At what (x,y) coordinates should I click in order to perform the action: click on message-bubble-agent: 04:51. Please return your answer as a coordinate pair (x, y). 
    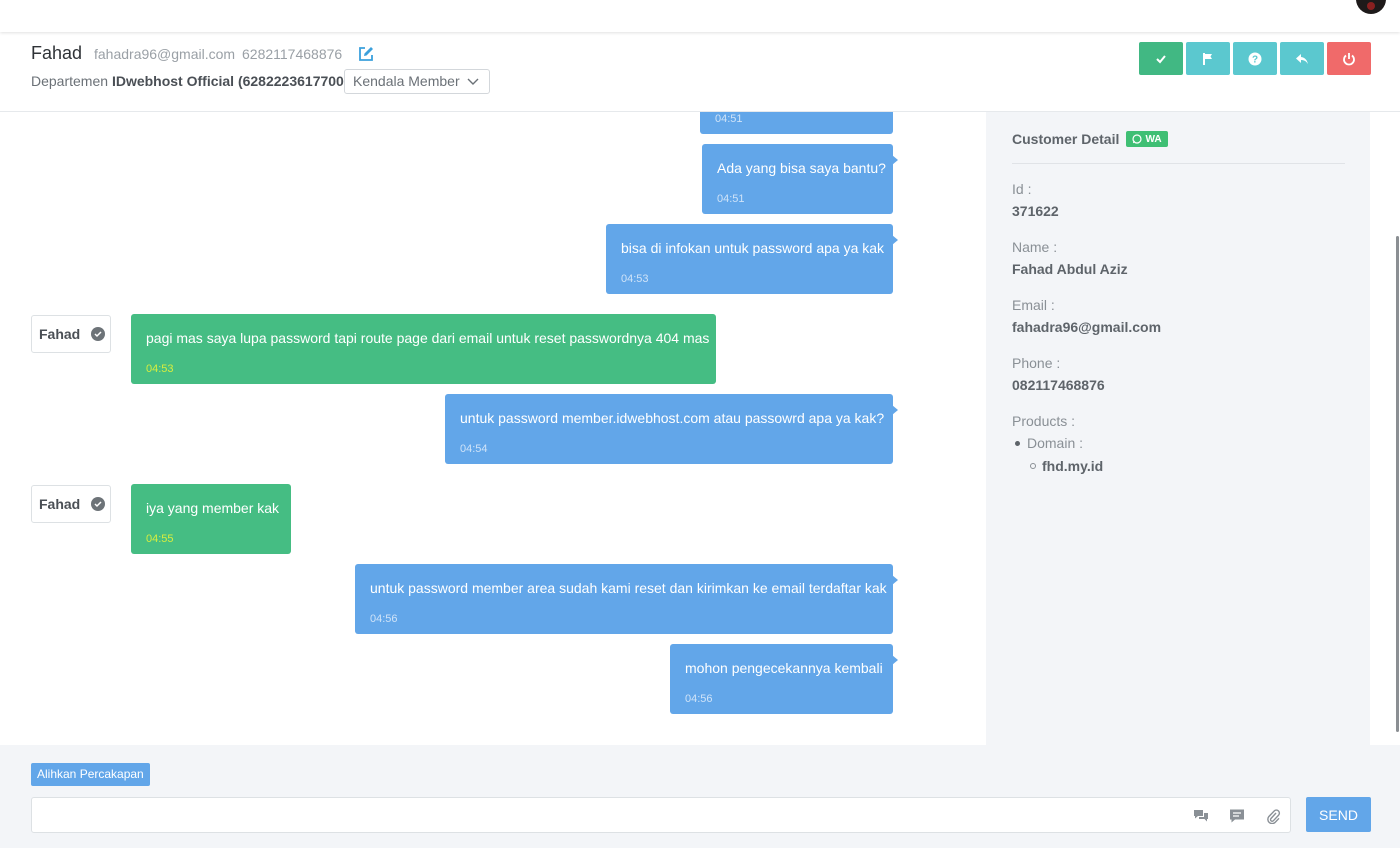
    Looking at the image, I should click on (796, 123).